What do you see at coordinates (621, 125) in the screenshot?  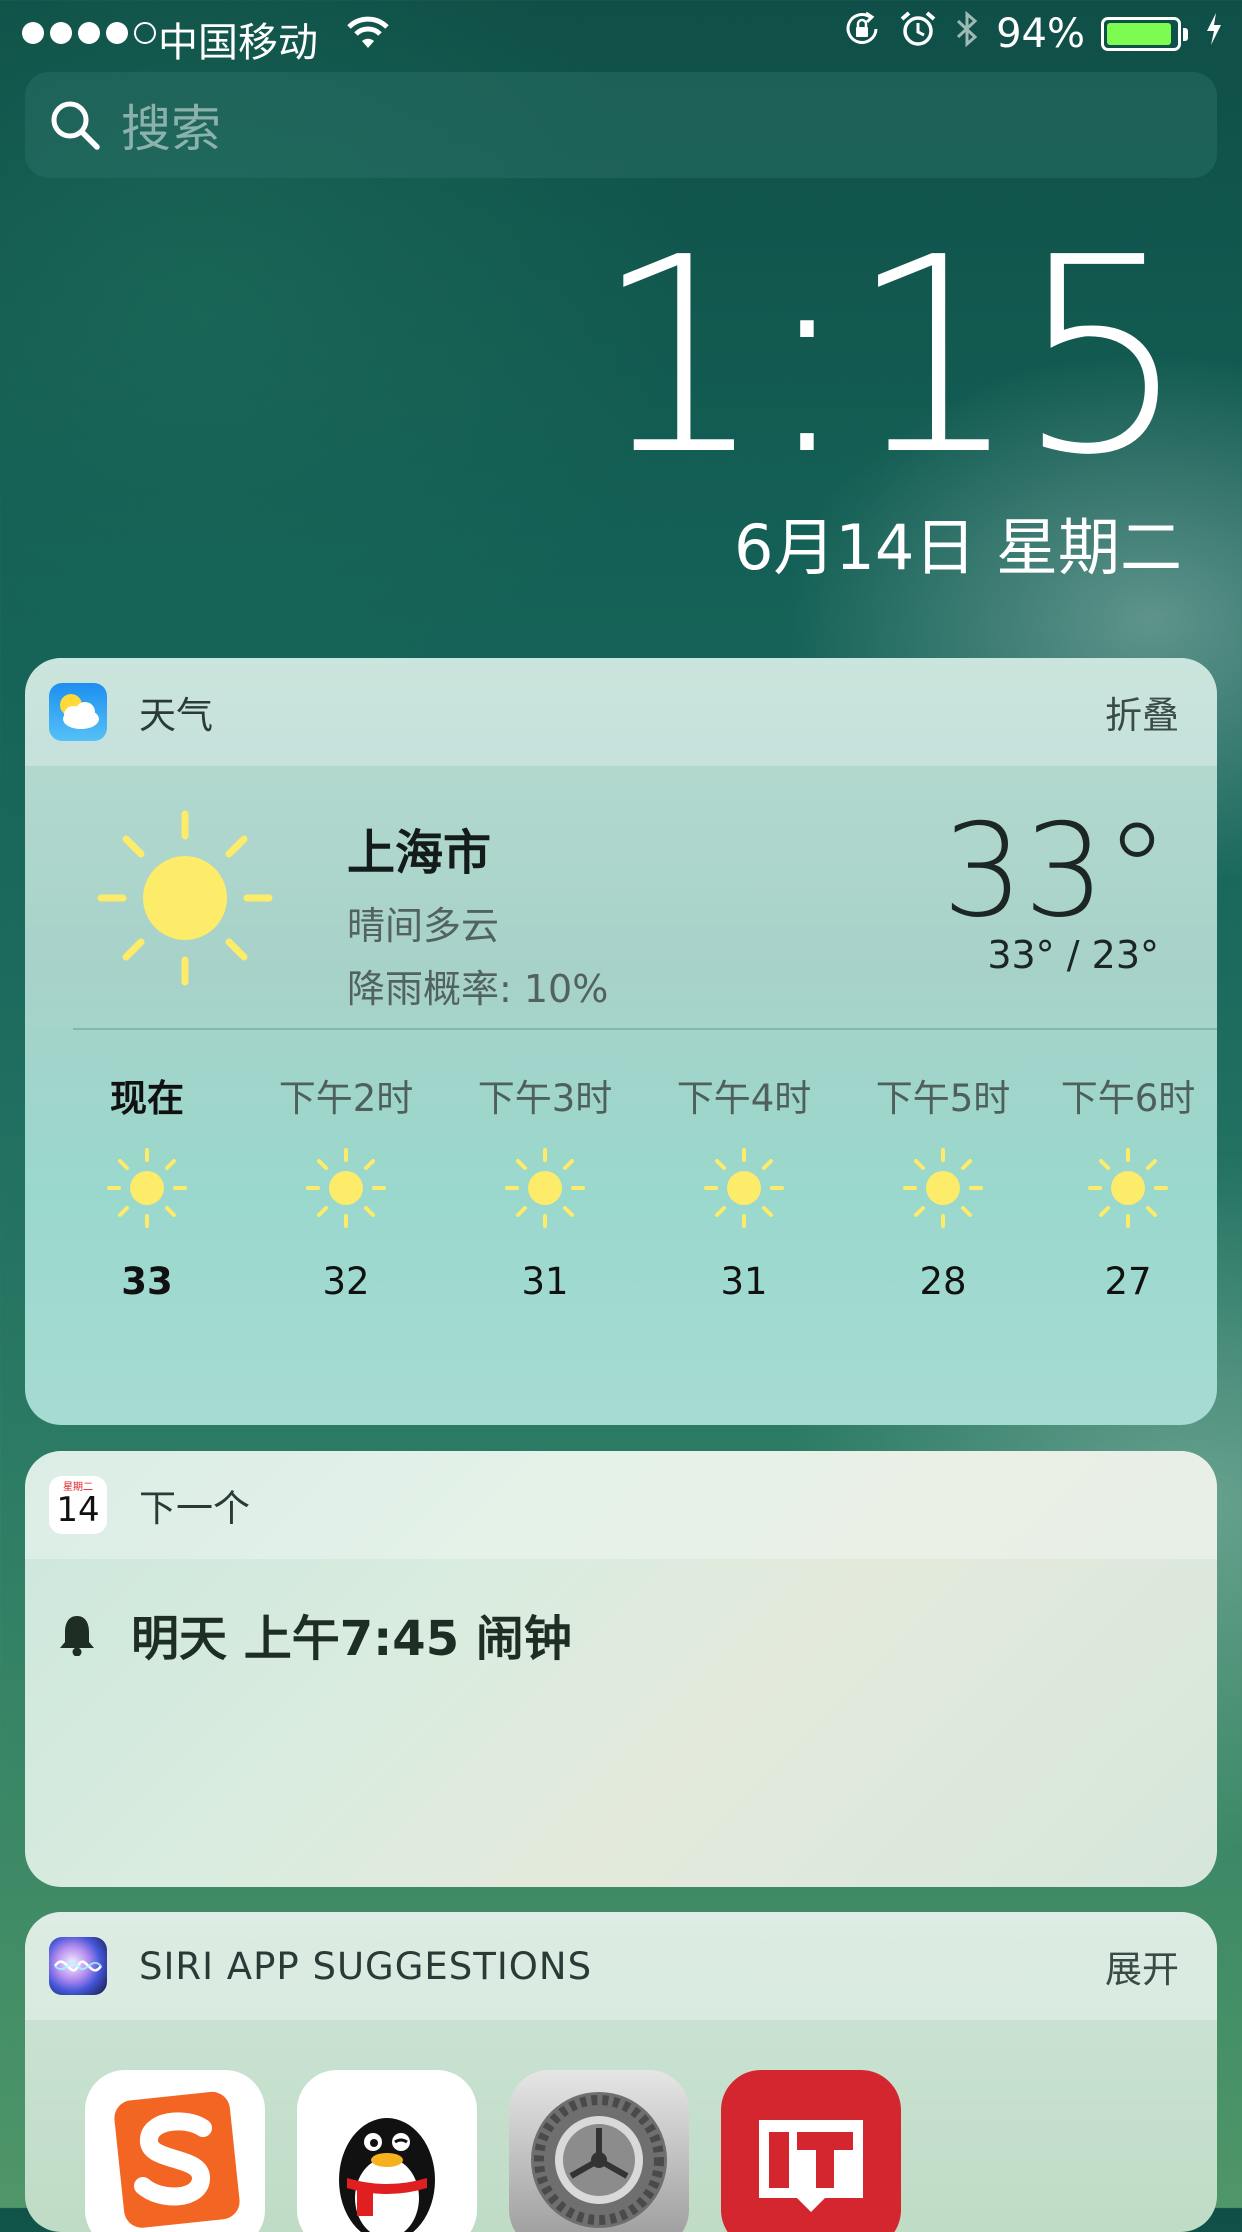 I see `search-bar: 搜索` at bounding box center [621, 125].